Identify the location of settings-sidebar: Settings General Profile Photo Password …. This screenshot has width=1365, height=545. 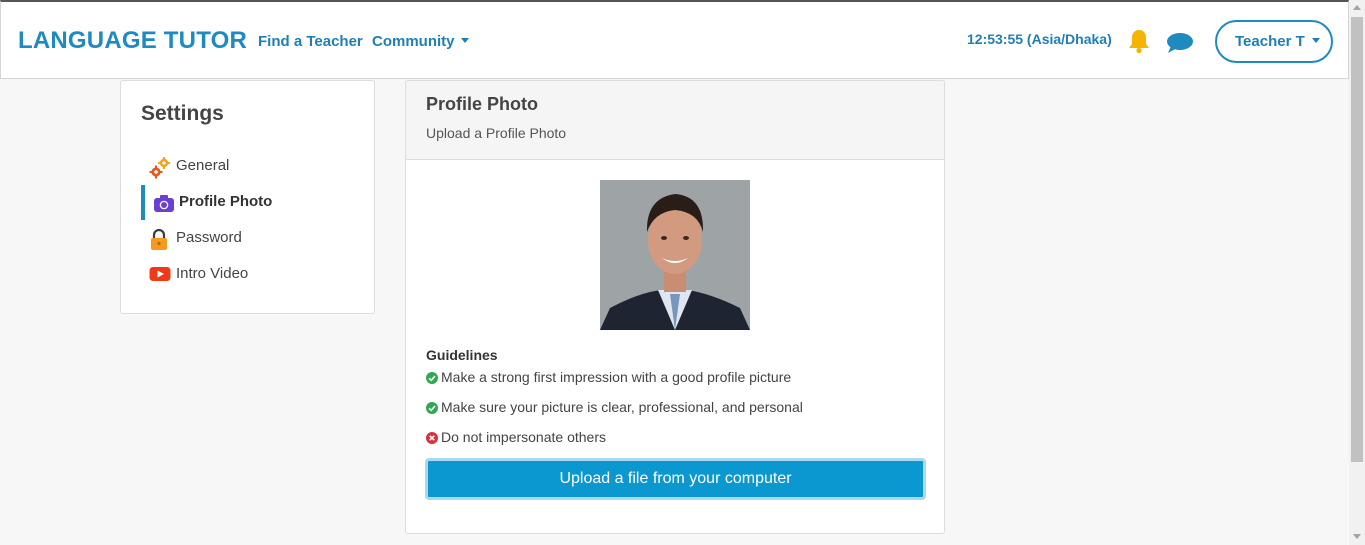
(247, 197).